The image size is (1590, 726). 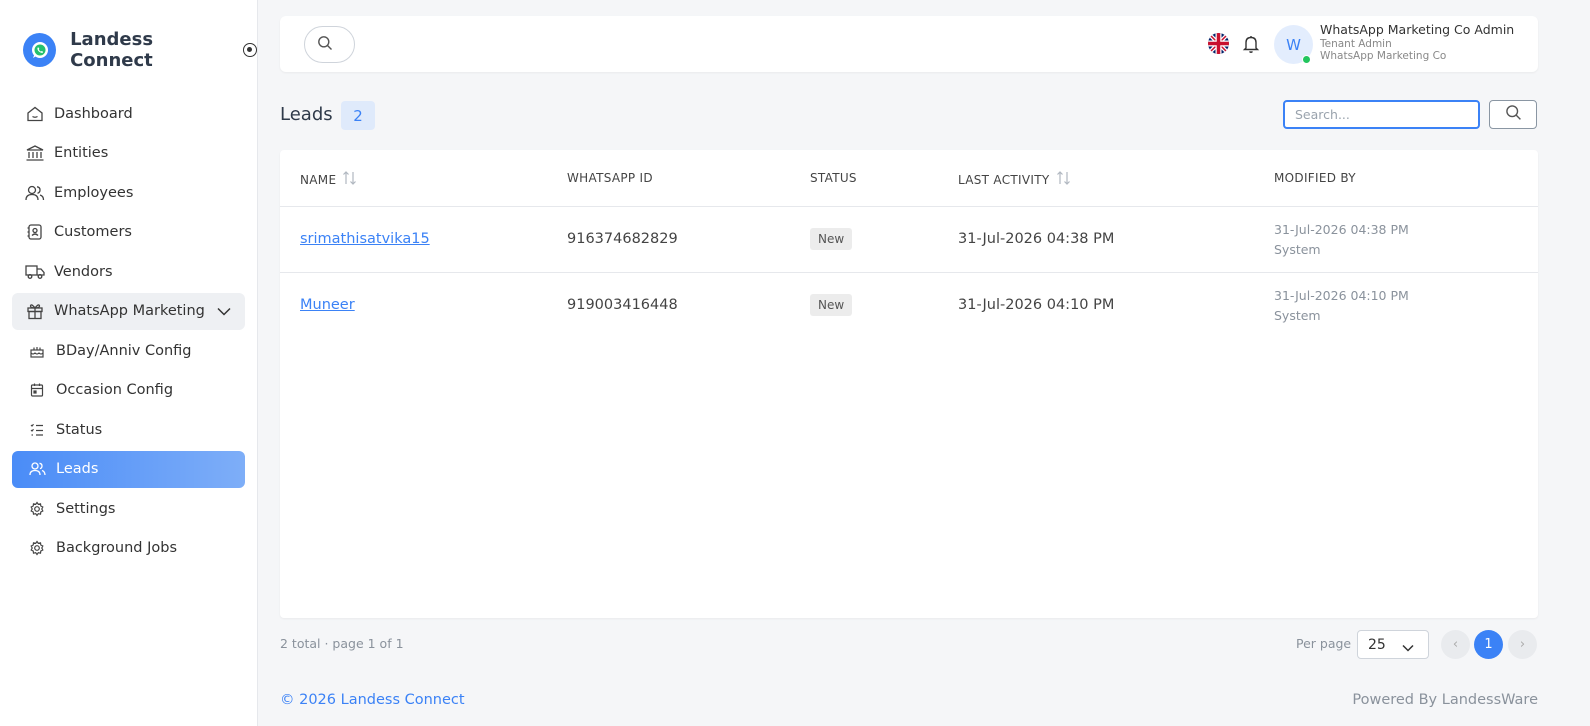 What do you see at coordinates (1341, 306) in the screenshot?
I see `modified-by: 31-Jul-2026 04:10 PM System` at bounding box center [1341, 306].